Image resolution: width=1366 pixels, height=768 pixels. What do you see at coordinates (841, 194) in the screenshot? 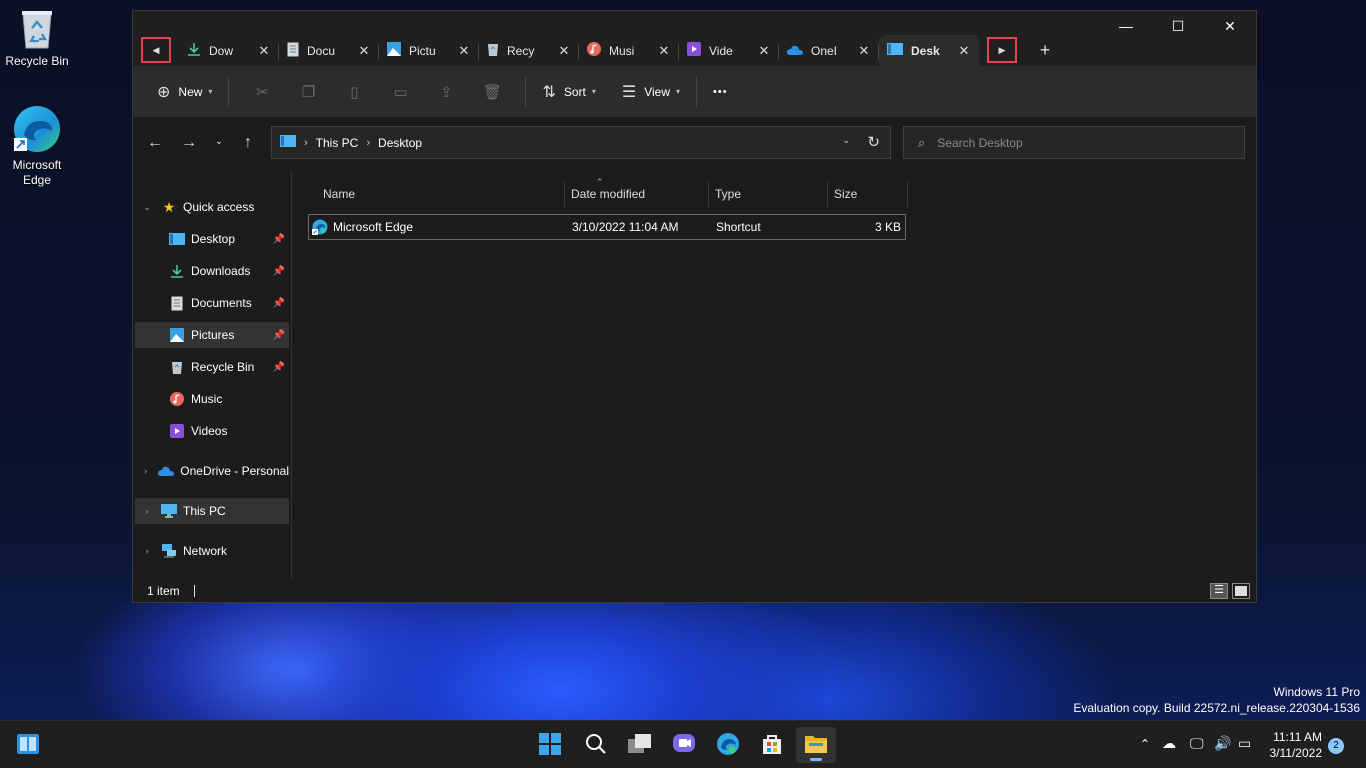
I see `column-header-size: Size` at bounding box center [841, 194].